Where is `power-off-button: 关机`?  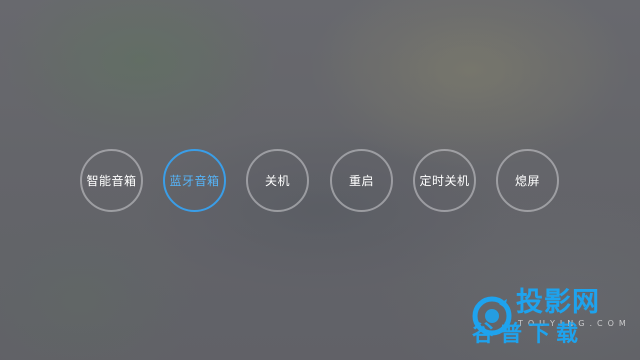
power-off-button: 关机 is located at coordinates (277, 180).